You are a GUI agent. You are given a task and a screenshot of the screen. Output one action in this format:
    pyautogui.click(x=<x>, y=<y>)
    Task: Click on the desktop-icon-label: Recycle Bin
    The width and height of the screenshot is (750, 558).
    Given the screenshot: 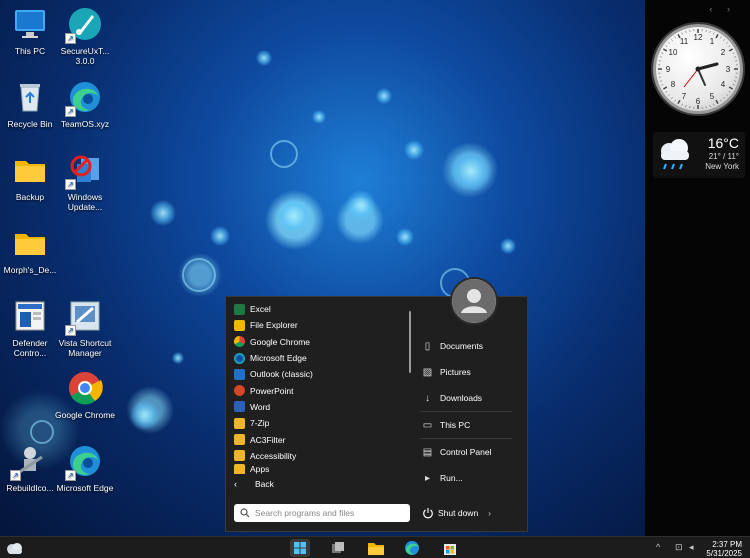 What is the action you would take?
    pyautogui.click(x=30, y=124)
    